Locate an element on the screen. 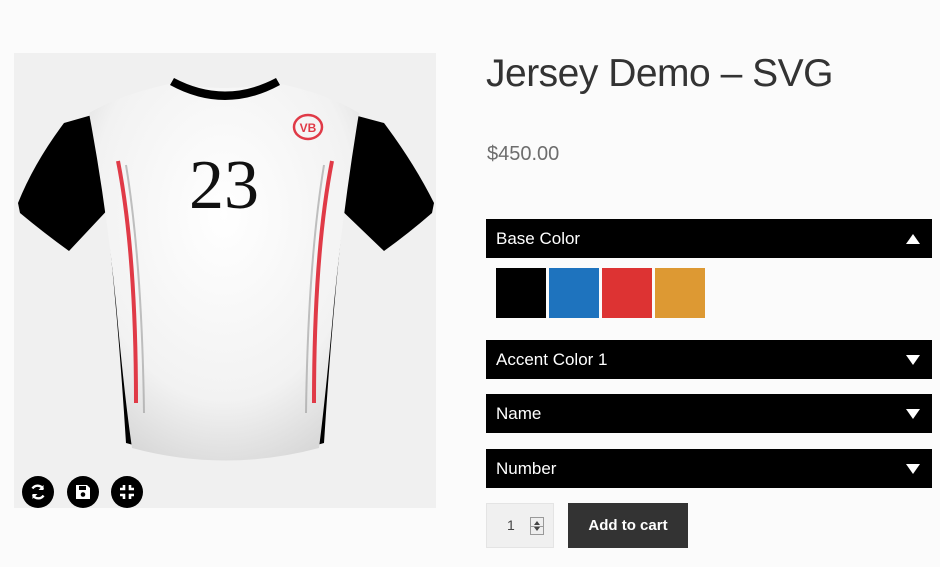  quantity-stepper: 1 is located at coordinates (520, 525).